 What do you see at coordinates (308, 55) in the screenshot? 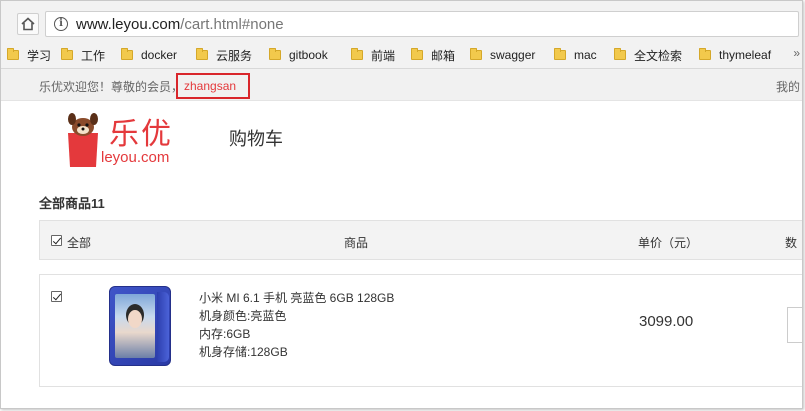
I see `bookmark-label: gitbook` at bounding box center [308, 55].